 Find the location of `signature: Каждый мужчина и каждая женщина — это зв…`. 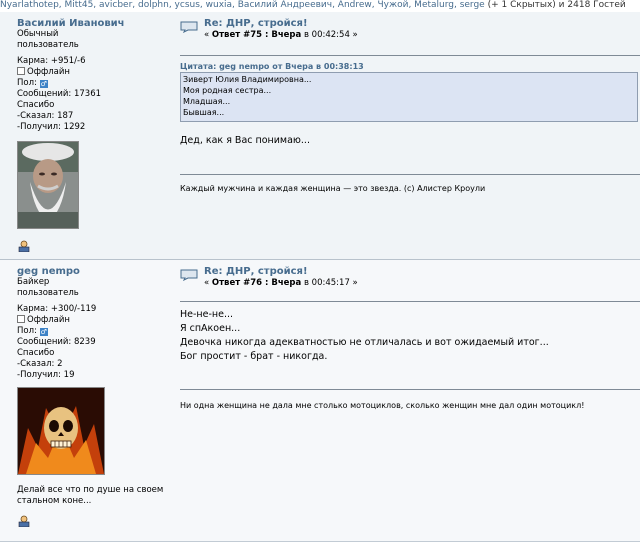

signature: Каждый мужчина и каждая женщина — это зв… is located at coordinates (333, 188).